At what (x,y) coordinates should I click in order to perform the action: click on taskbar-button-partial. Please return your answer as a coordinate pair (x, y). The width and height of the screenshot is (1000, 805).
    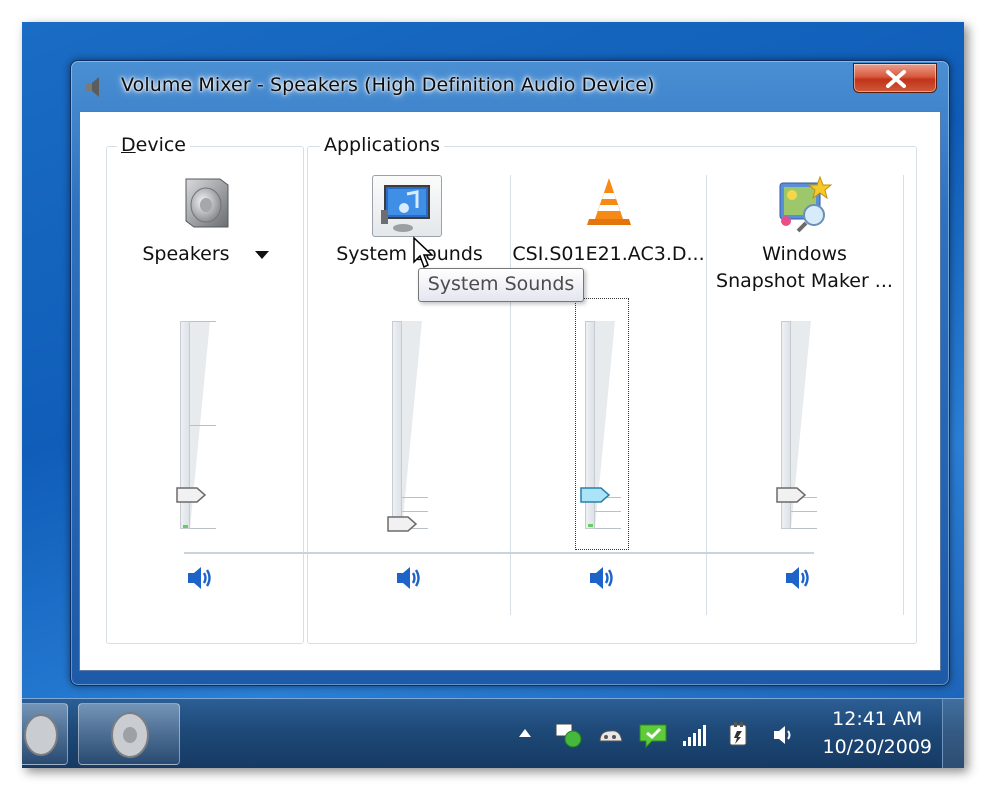
    Looking at the image, I should click on (45, 734).